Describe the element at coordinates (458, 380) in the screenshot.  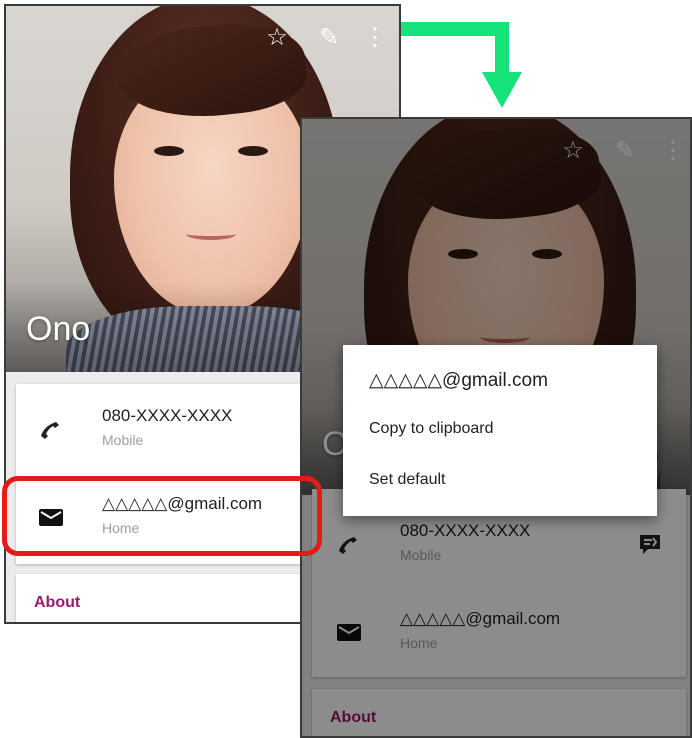
I see `context-menu-title: △△△△△@gmail.com` at that location.